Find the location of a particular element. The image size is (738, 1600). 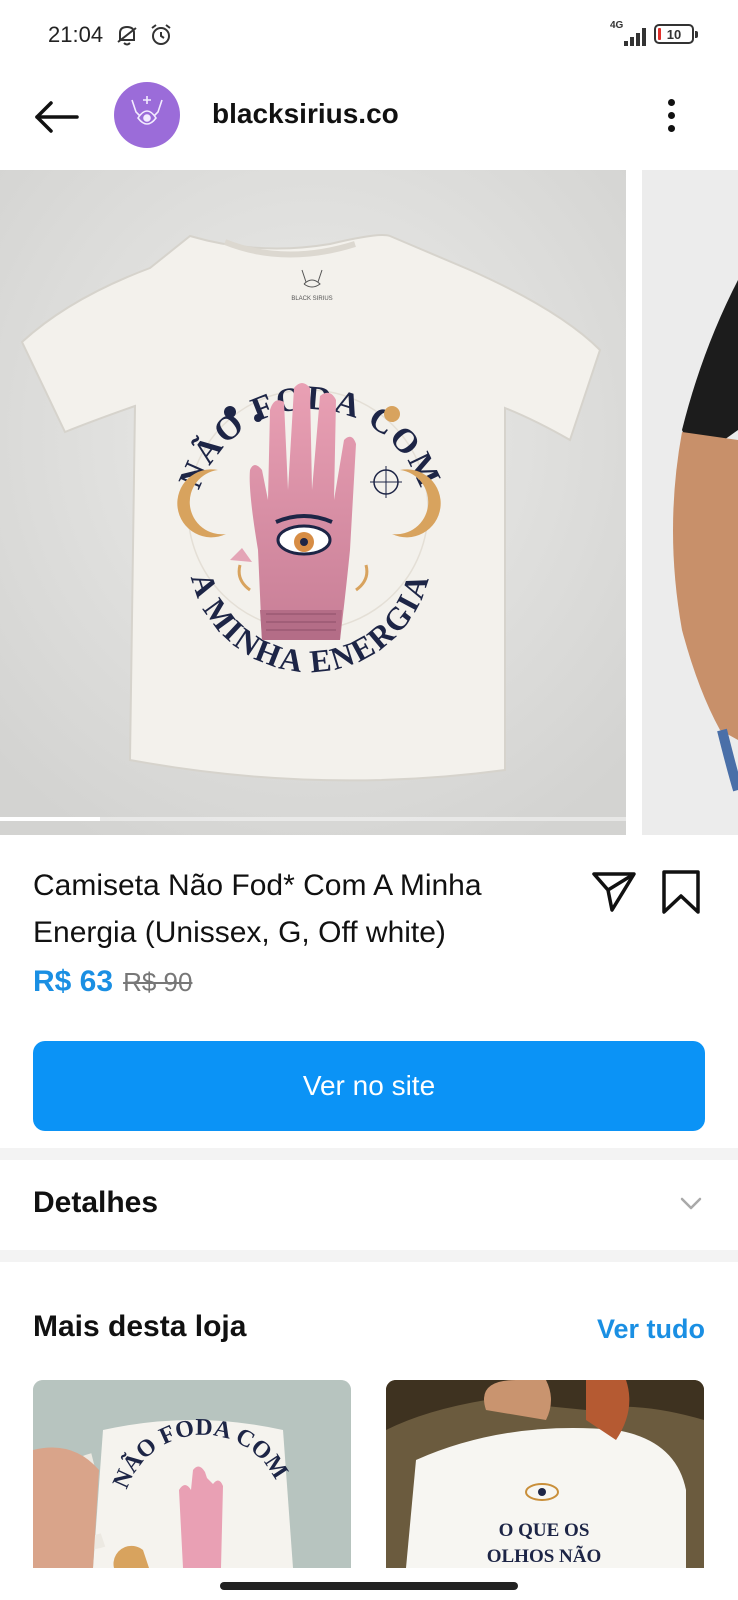

more-from-store-header: Mais desta loja Ver tudo is located at coordinates (369, 1330).